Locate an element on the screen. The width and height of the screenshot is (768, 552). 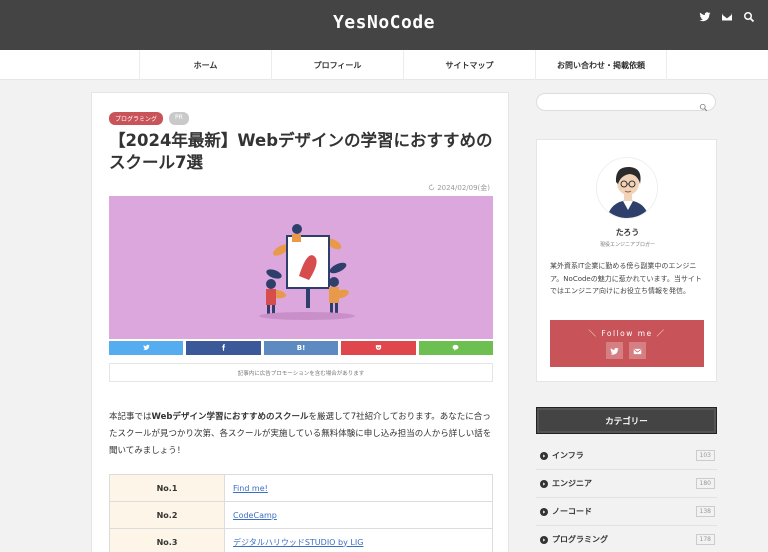
global-nav: ホーム プロフィール サイトマップ お問い合わせ・掲載依頼 is located at coordinates (384, 65).